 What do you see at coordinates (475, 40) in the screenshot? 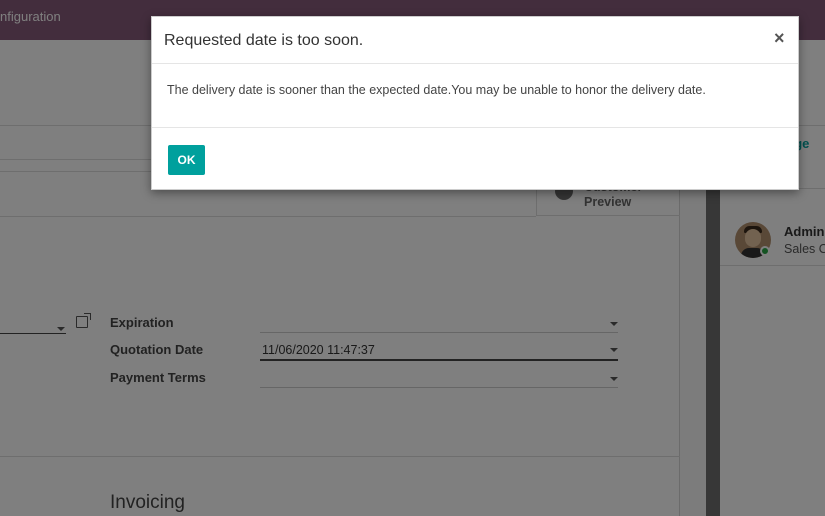
I see `dialog-header: Requested date is too soon. ×` at bounding box center [475, 40].